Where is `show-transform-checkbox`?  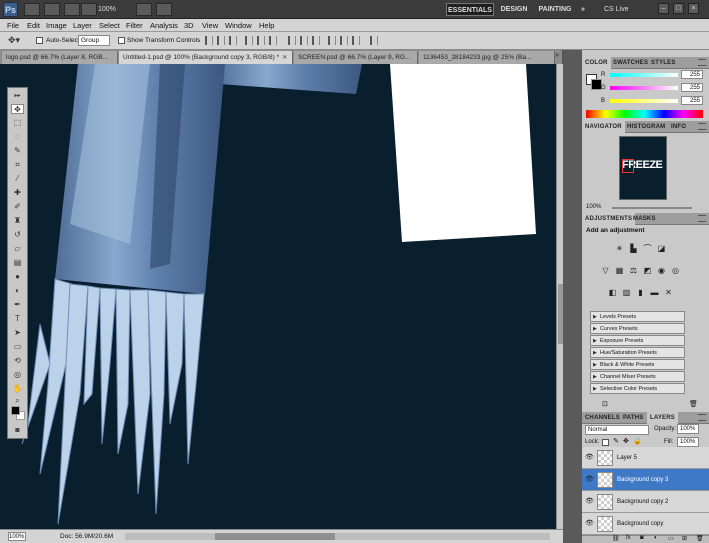
show-transform-checkbox is located at coordinates (121, 40).